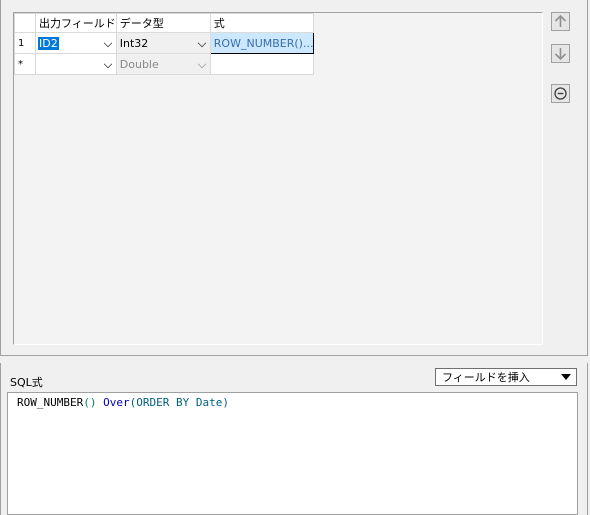  I want to click on remove-field-button, so click(560, 93).